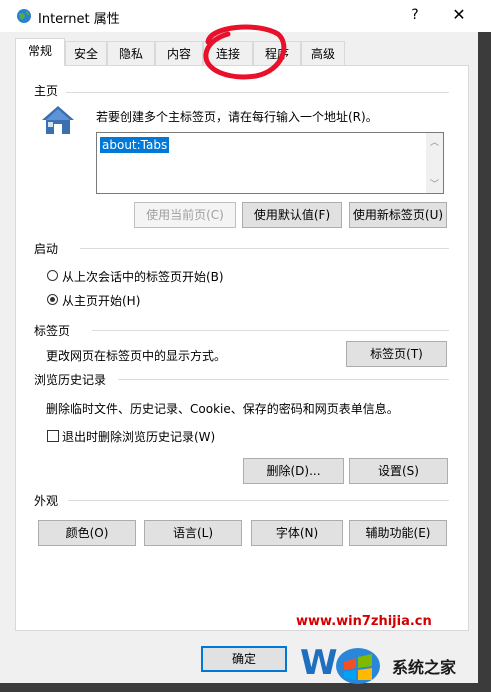 The image size is (491, 692). I want to click on history-description: 删除临时文件、历史记录、Cookie、保存的密码和网页表单信息。, so click(222, 409).